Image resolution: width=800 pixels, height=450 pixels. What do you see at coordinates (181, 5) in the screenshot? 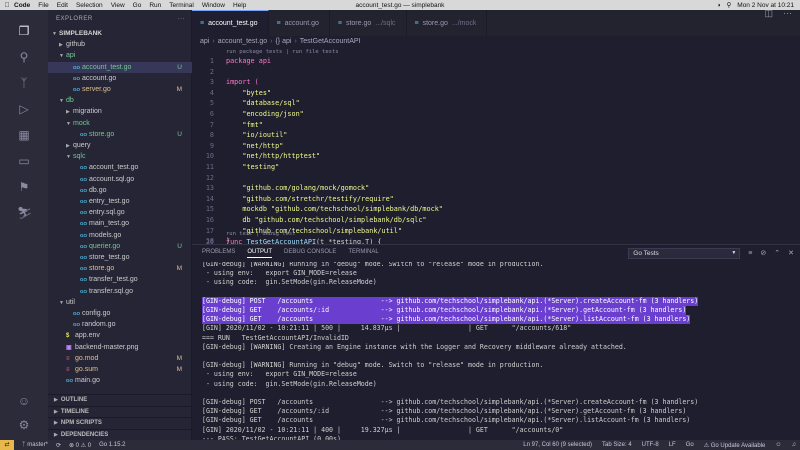
I see `menu-item: Terminal` at bounding box center [181, 5].